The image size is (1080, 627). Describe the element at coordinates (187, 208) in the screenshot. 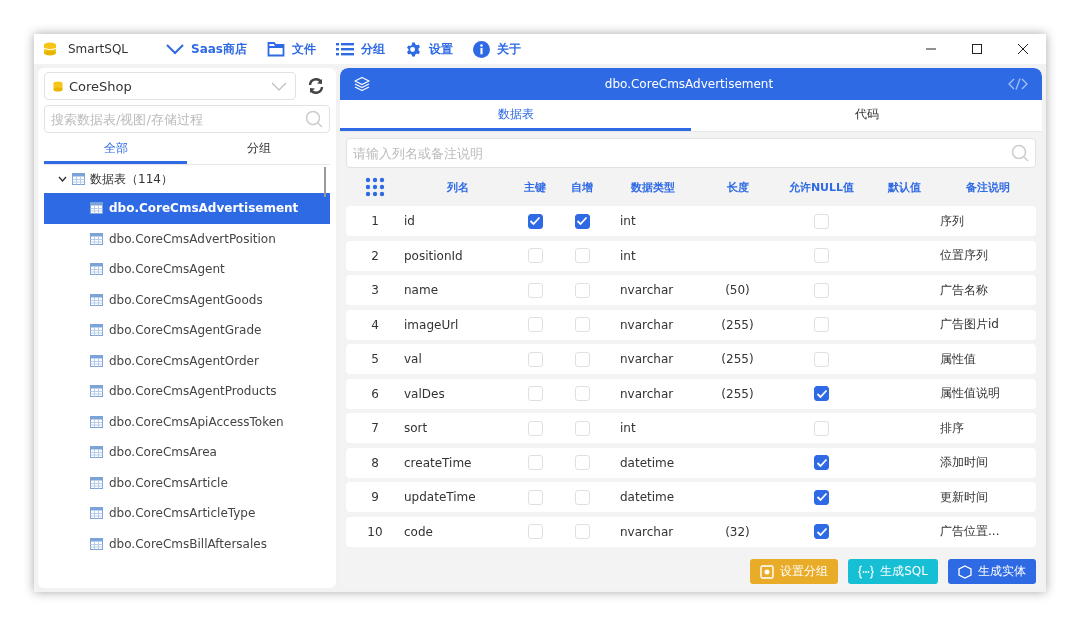

I see `tree-item: dbo.CoreCmsAdvertisement` at that location.